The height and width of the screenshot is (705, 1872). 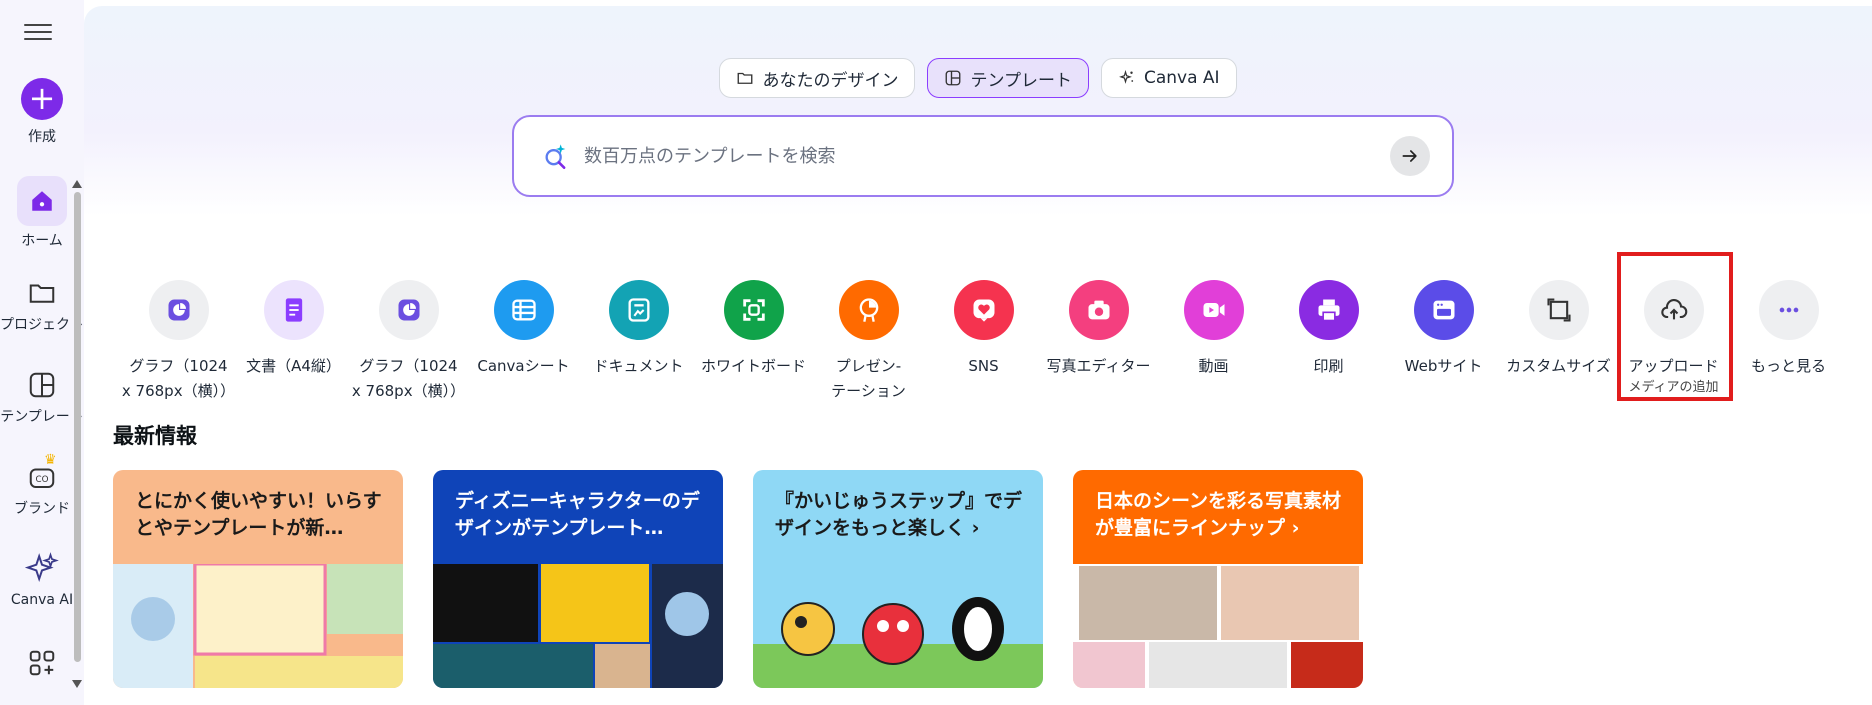 I want to click on vertical-scrollbar, so click(x=77, y=434).